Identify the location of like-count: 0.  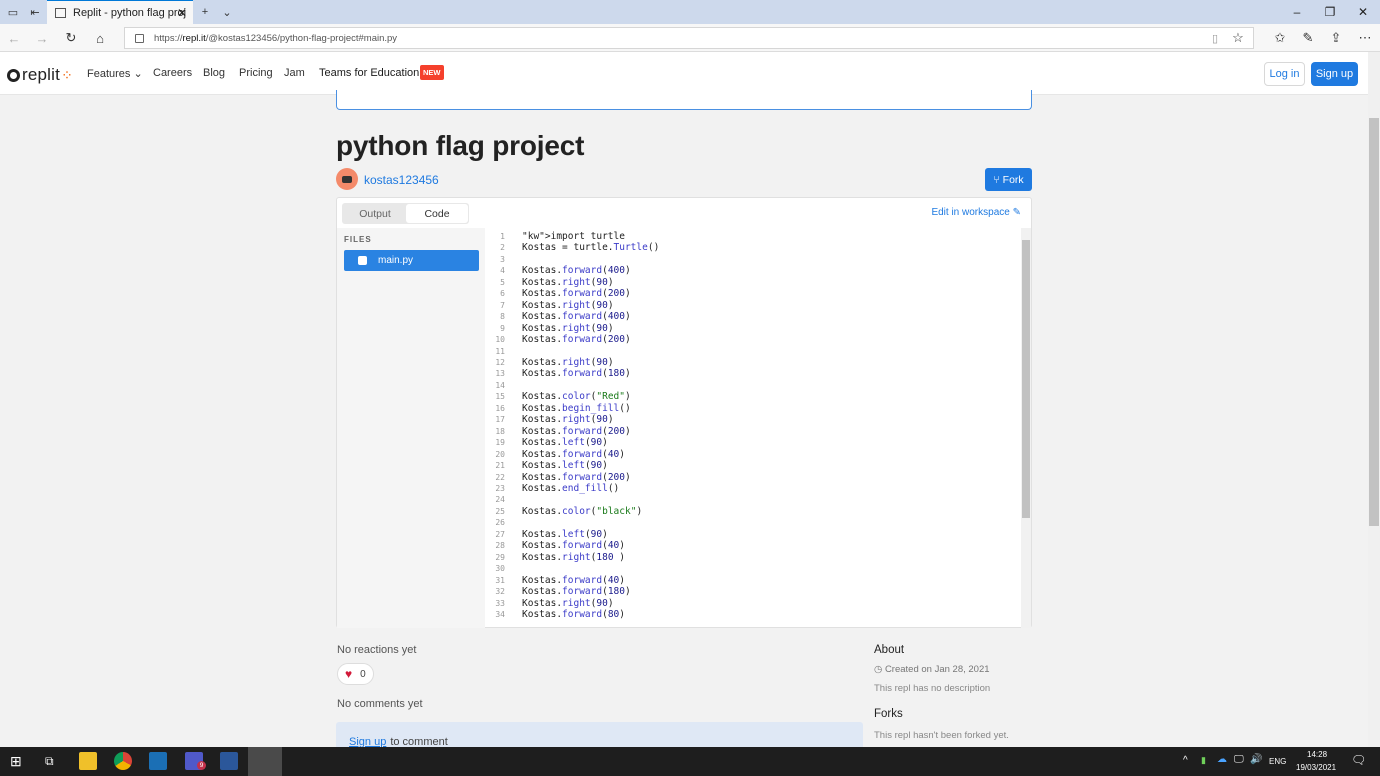
(363, 674).